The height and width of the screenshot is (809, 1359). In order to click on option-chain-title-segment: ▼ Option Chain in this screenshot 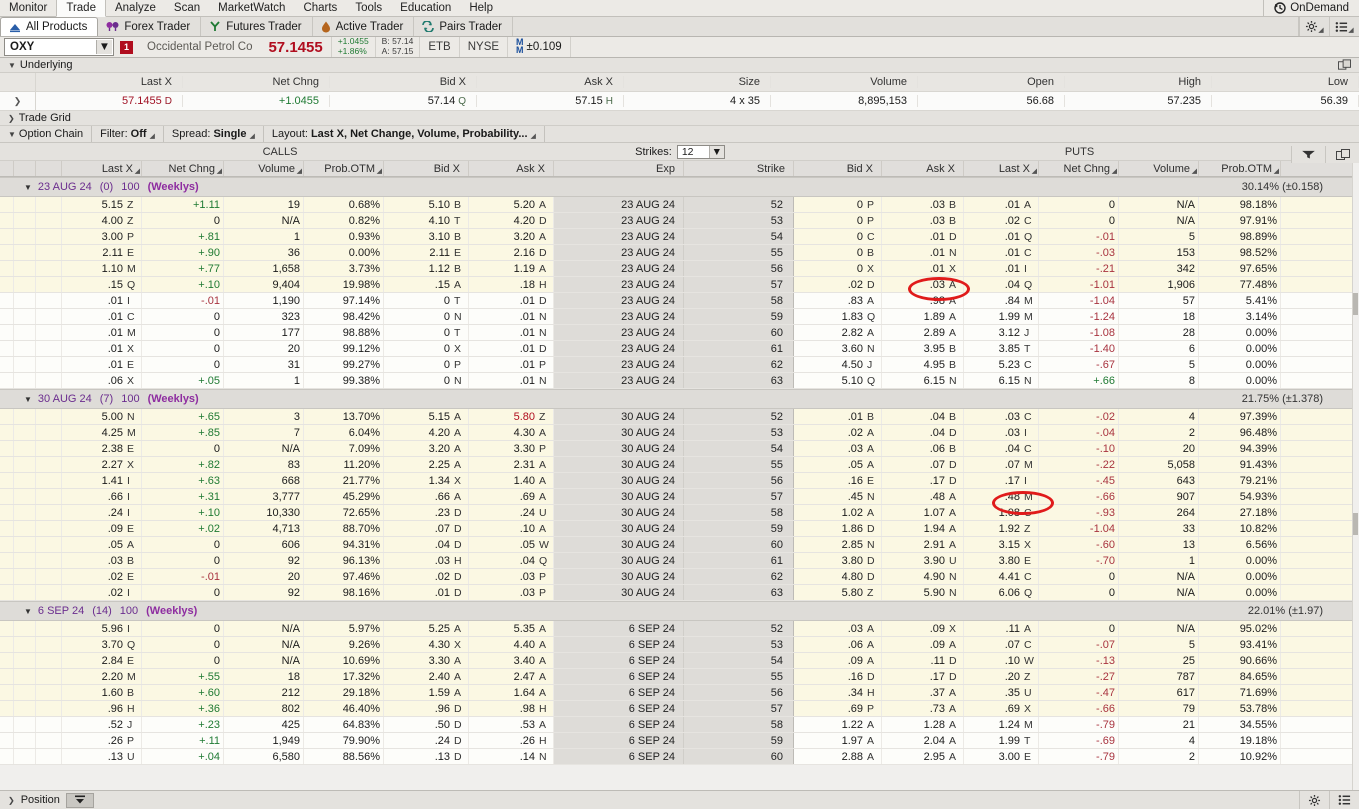, I will do `click(46, 134)`.